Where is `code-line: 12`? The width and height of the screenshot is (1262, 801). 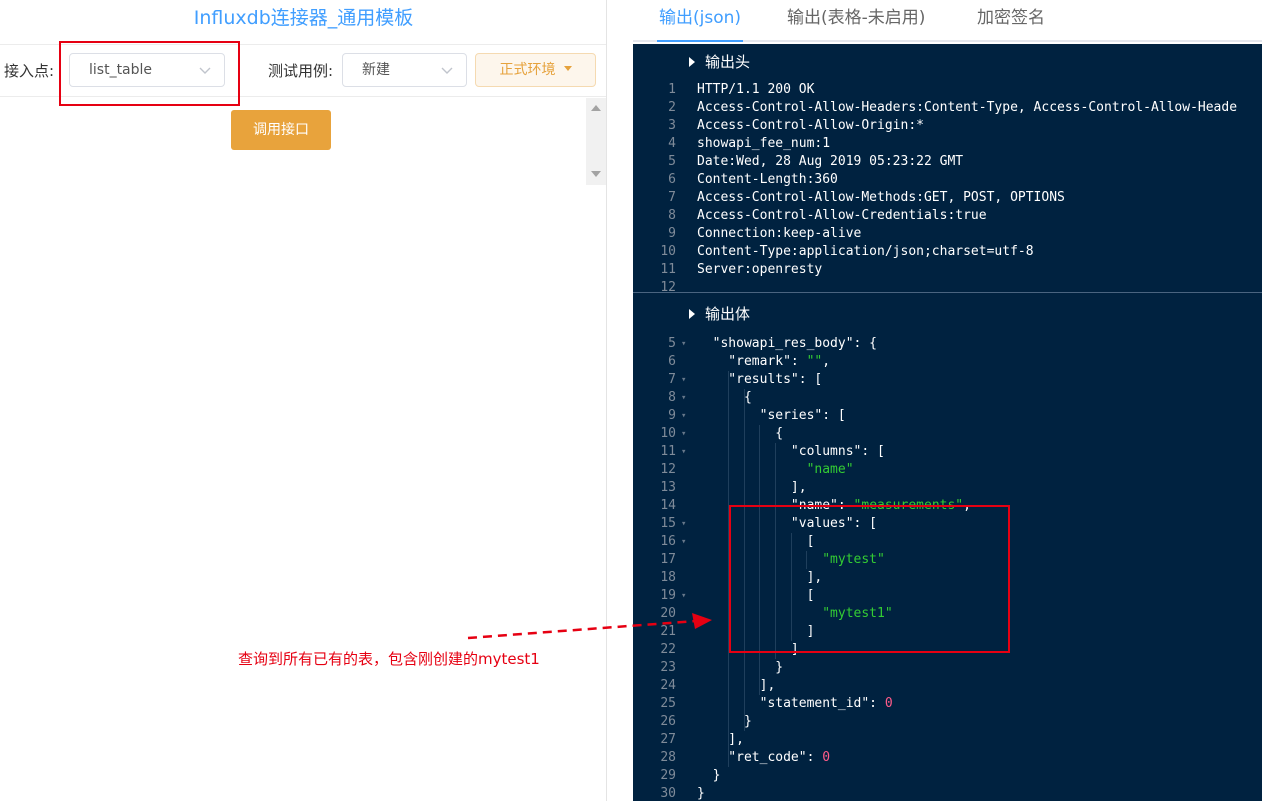
code-line: 12 is located at coordinates (947, 285).